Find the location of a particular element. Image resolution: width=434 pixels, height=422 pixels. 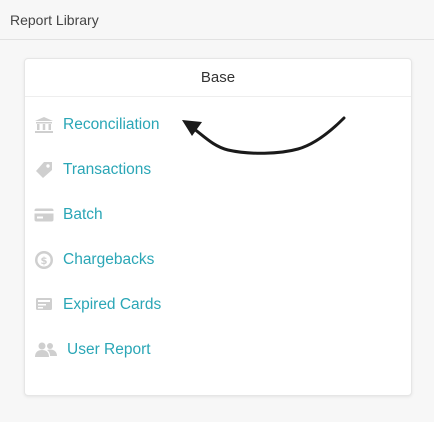

report-item-label: Reconciliation is located at coordinates (111, 125).